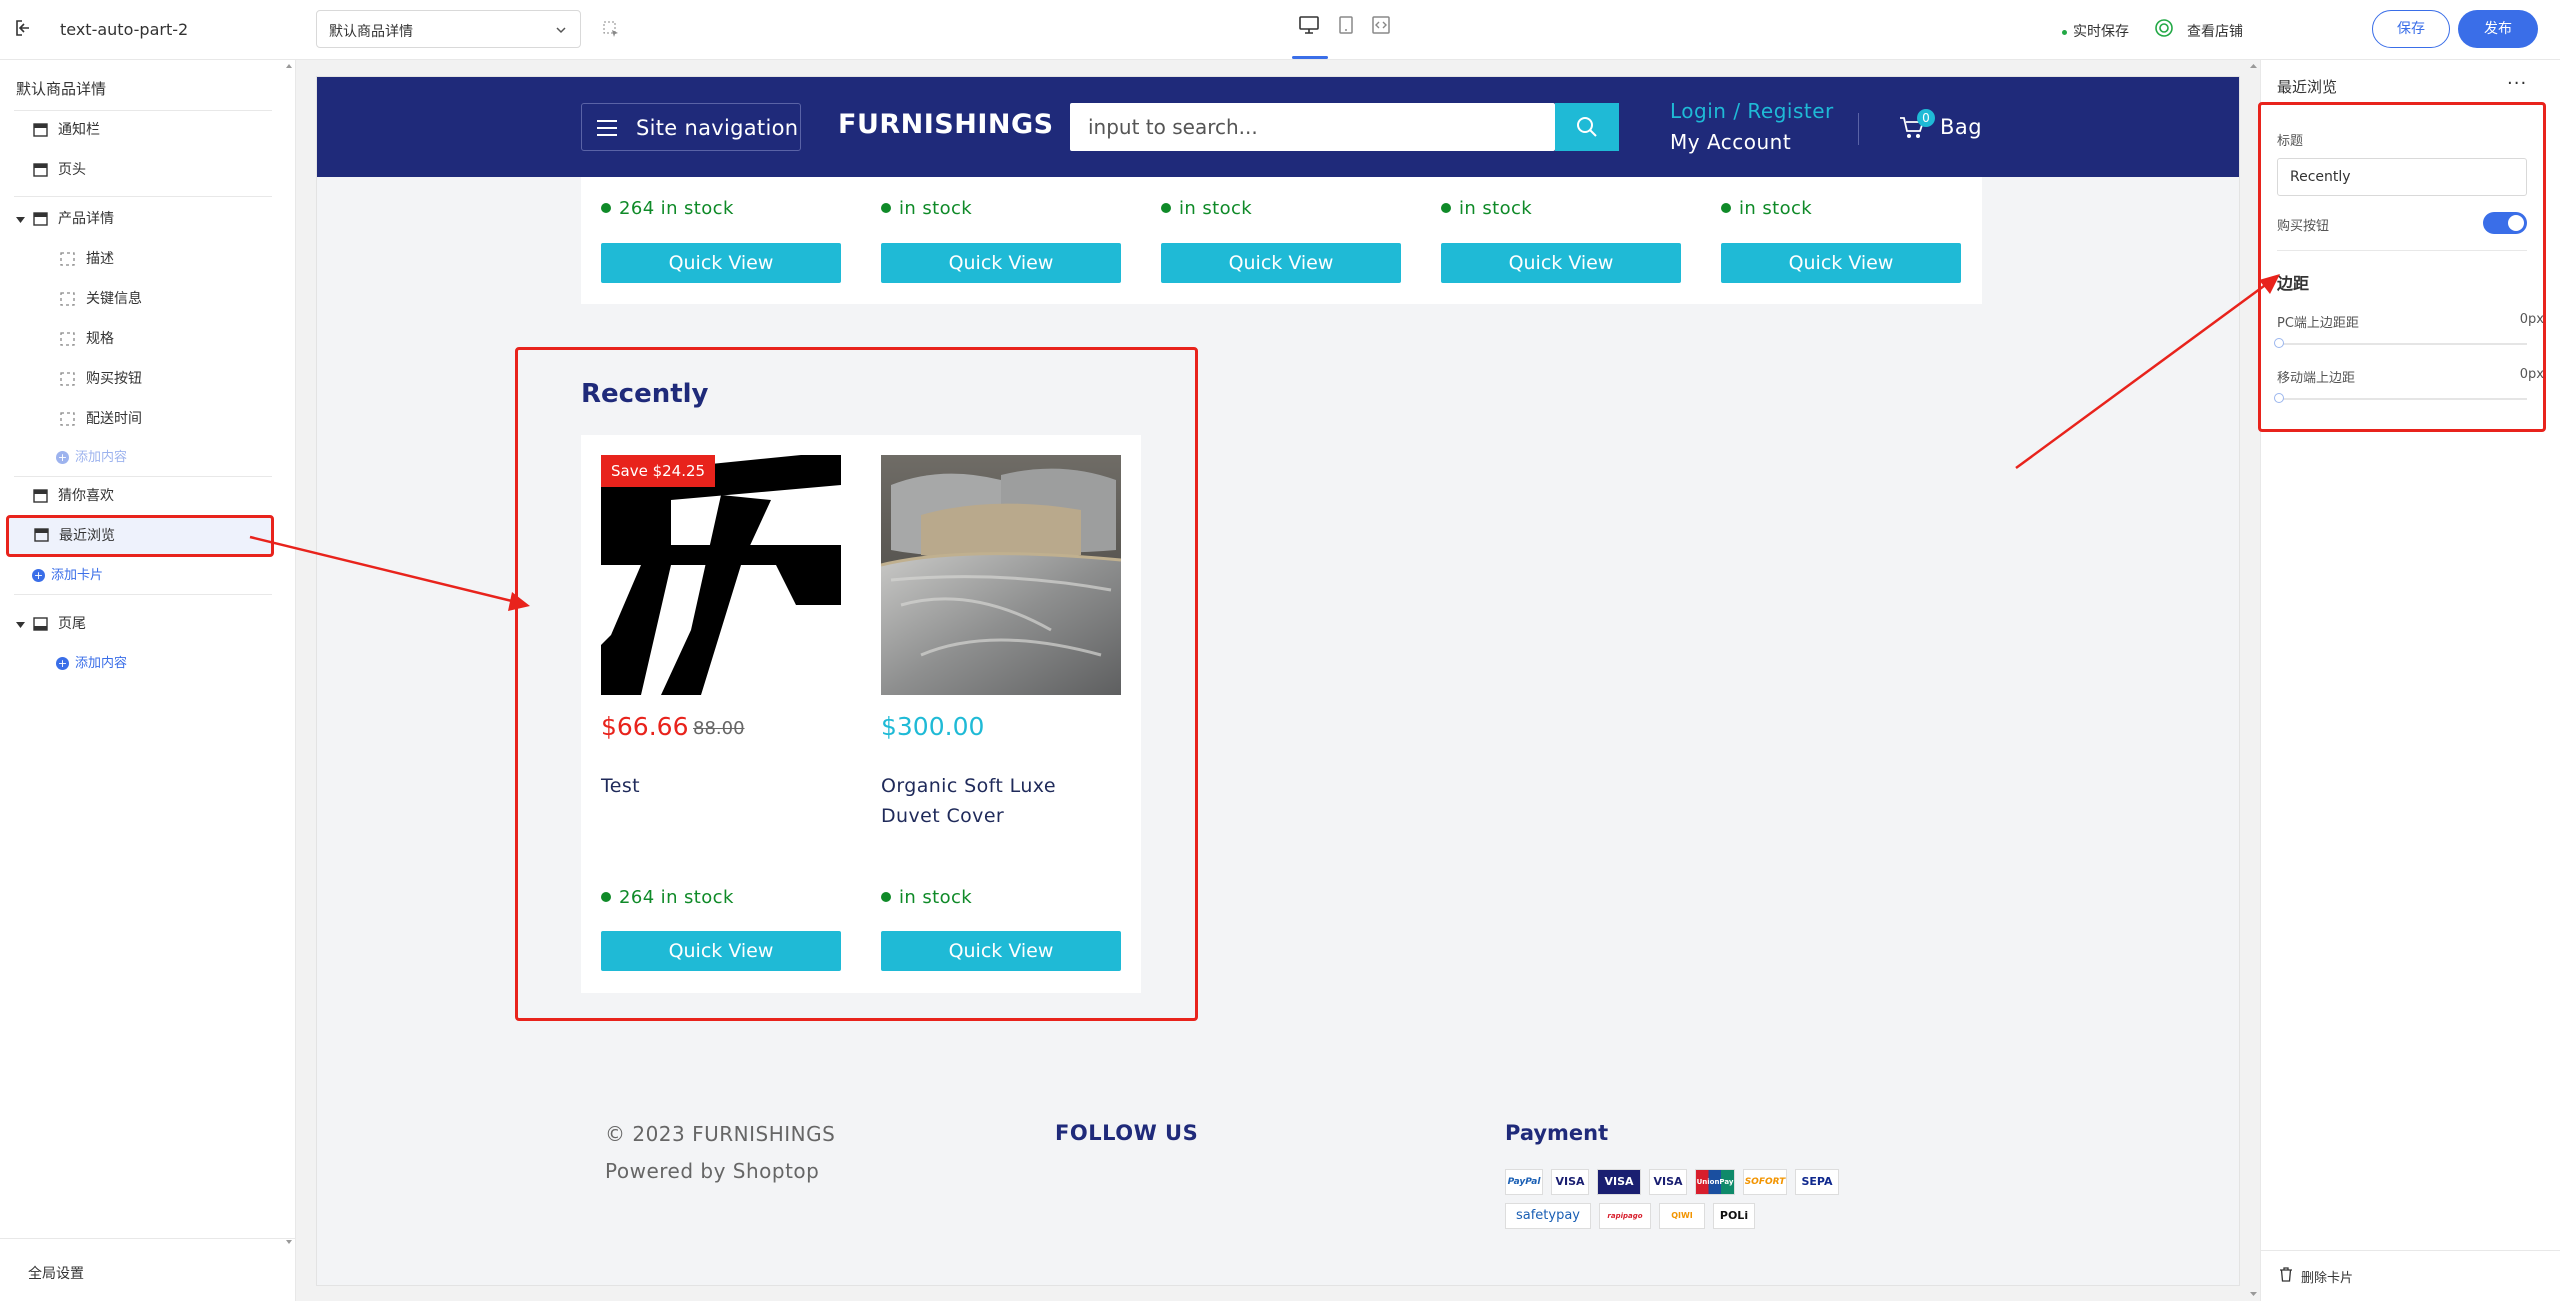 The image size is (2560, 1301). What do you see at coordinates (38, 575) in the screenshot?
I see `plus-icon: +` at bounding box center [38, 575].